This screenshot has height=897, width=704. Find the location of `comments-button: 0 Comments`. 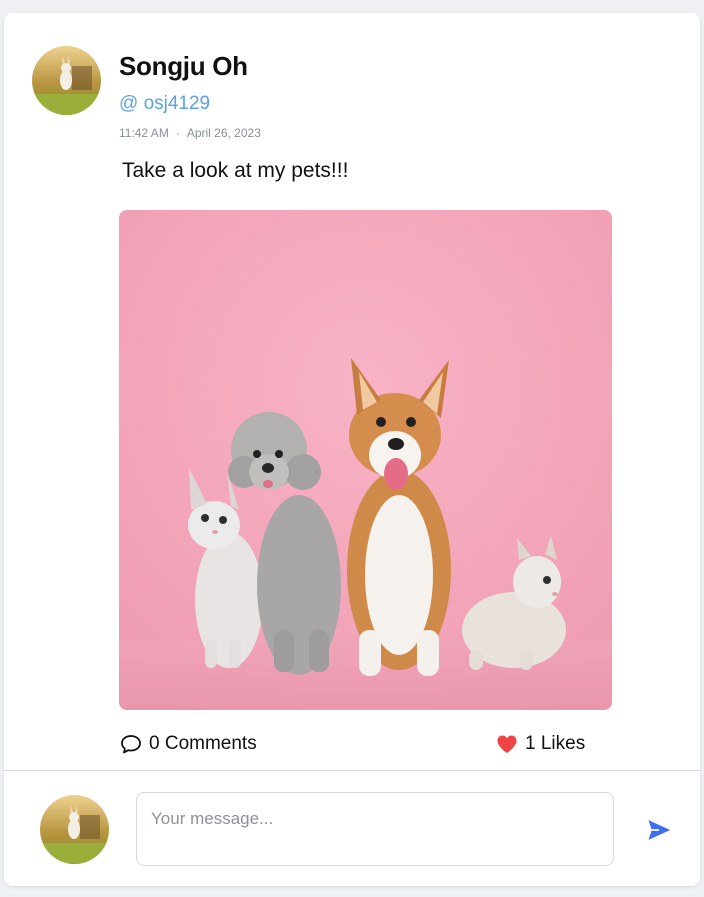

comments-button: 0 Comments is located at coordinates (188, 744).